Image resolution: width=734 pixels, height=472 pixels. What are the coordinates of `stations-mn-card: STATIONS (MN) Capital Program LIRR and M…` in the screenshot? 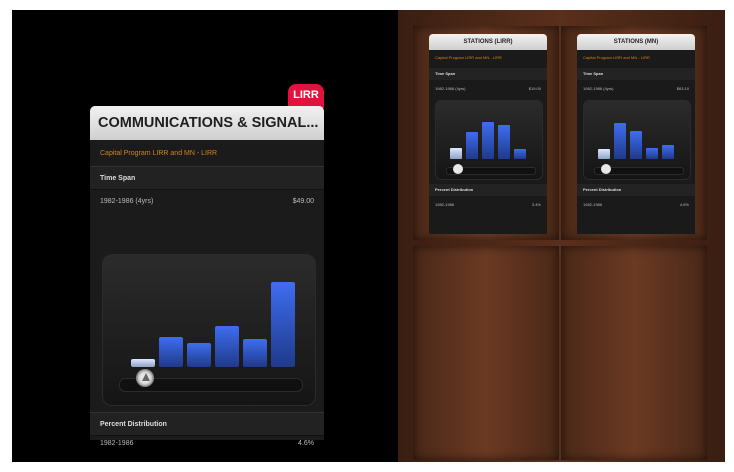 It's located at (636, 134).